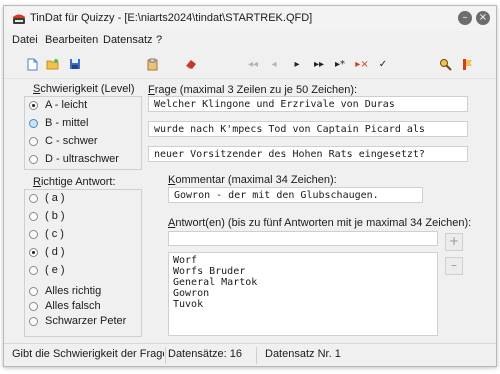  What do you see at coordinates (77, 321) in the screenshot?
I see `correct-answer-schwarzer-peter: Schwarzer Peter` at bounding box center [77, 321].